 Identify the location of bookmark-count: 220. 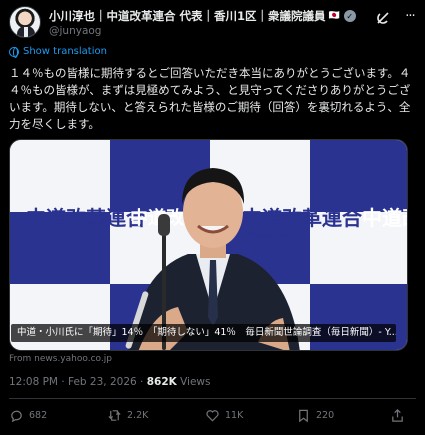
(325, 415).